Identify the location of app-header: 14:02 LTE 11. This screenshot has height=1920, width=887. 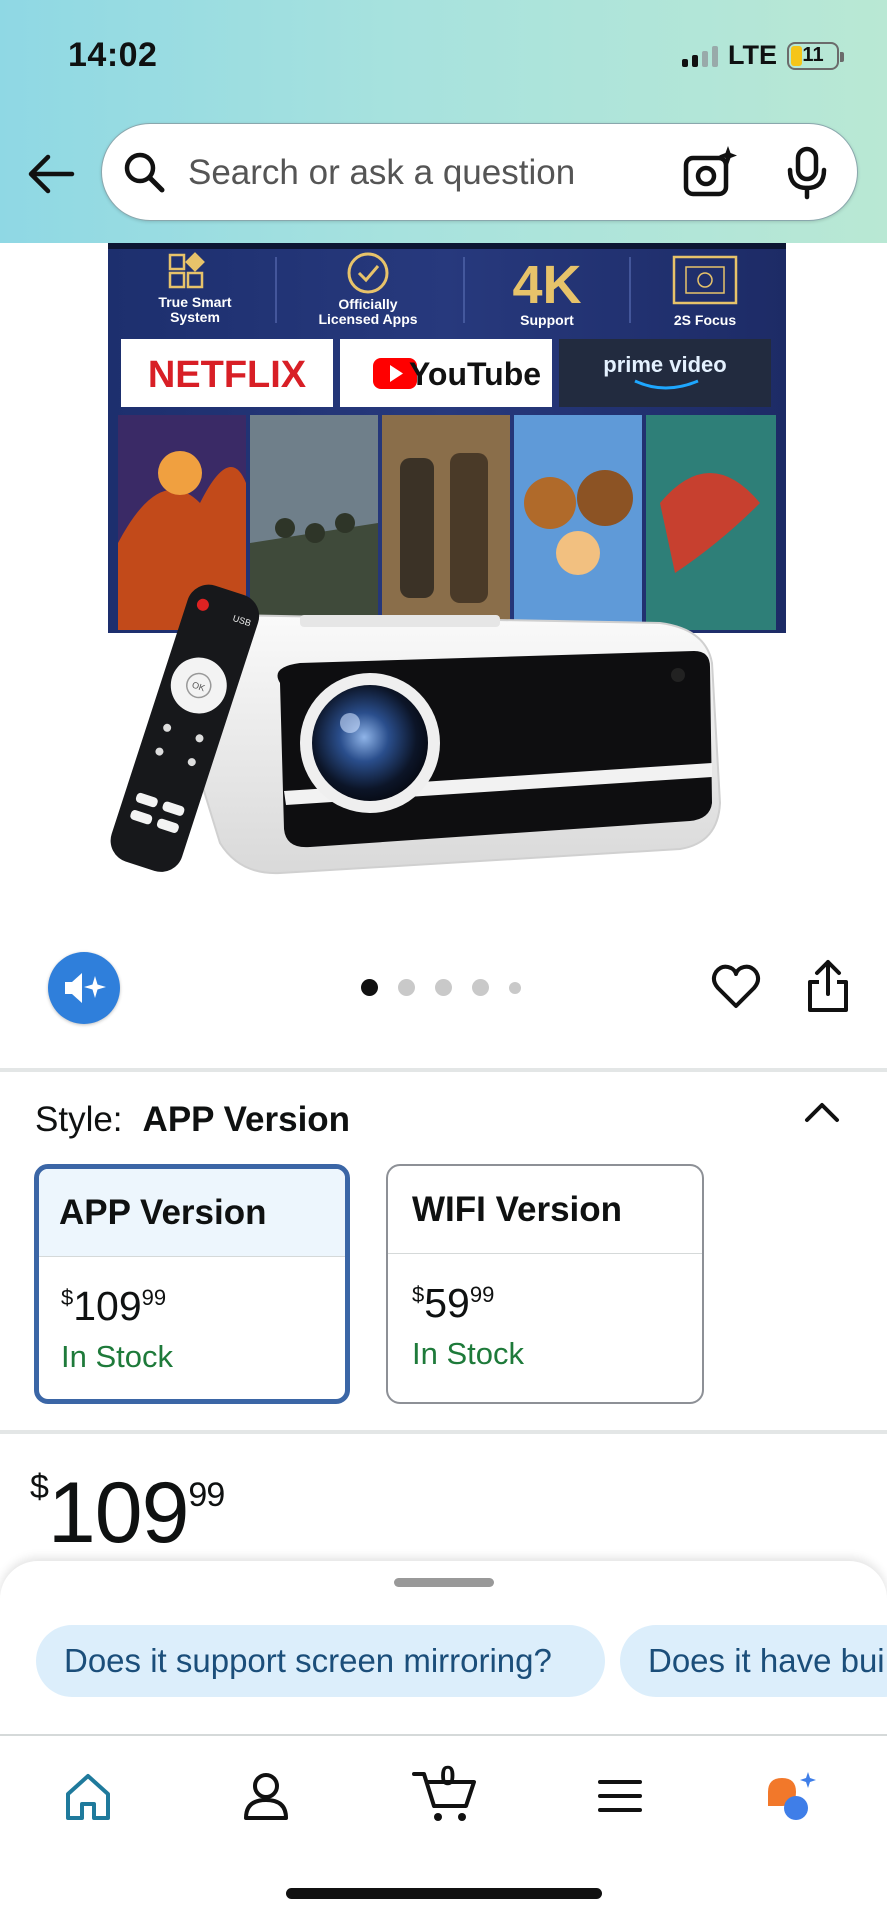
(443, 121).